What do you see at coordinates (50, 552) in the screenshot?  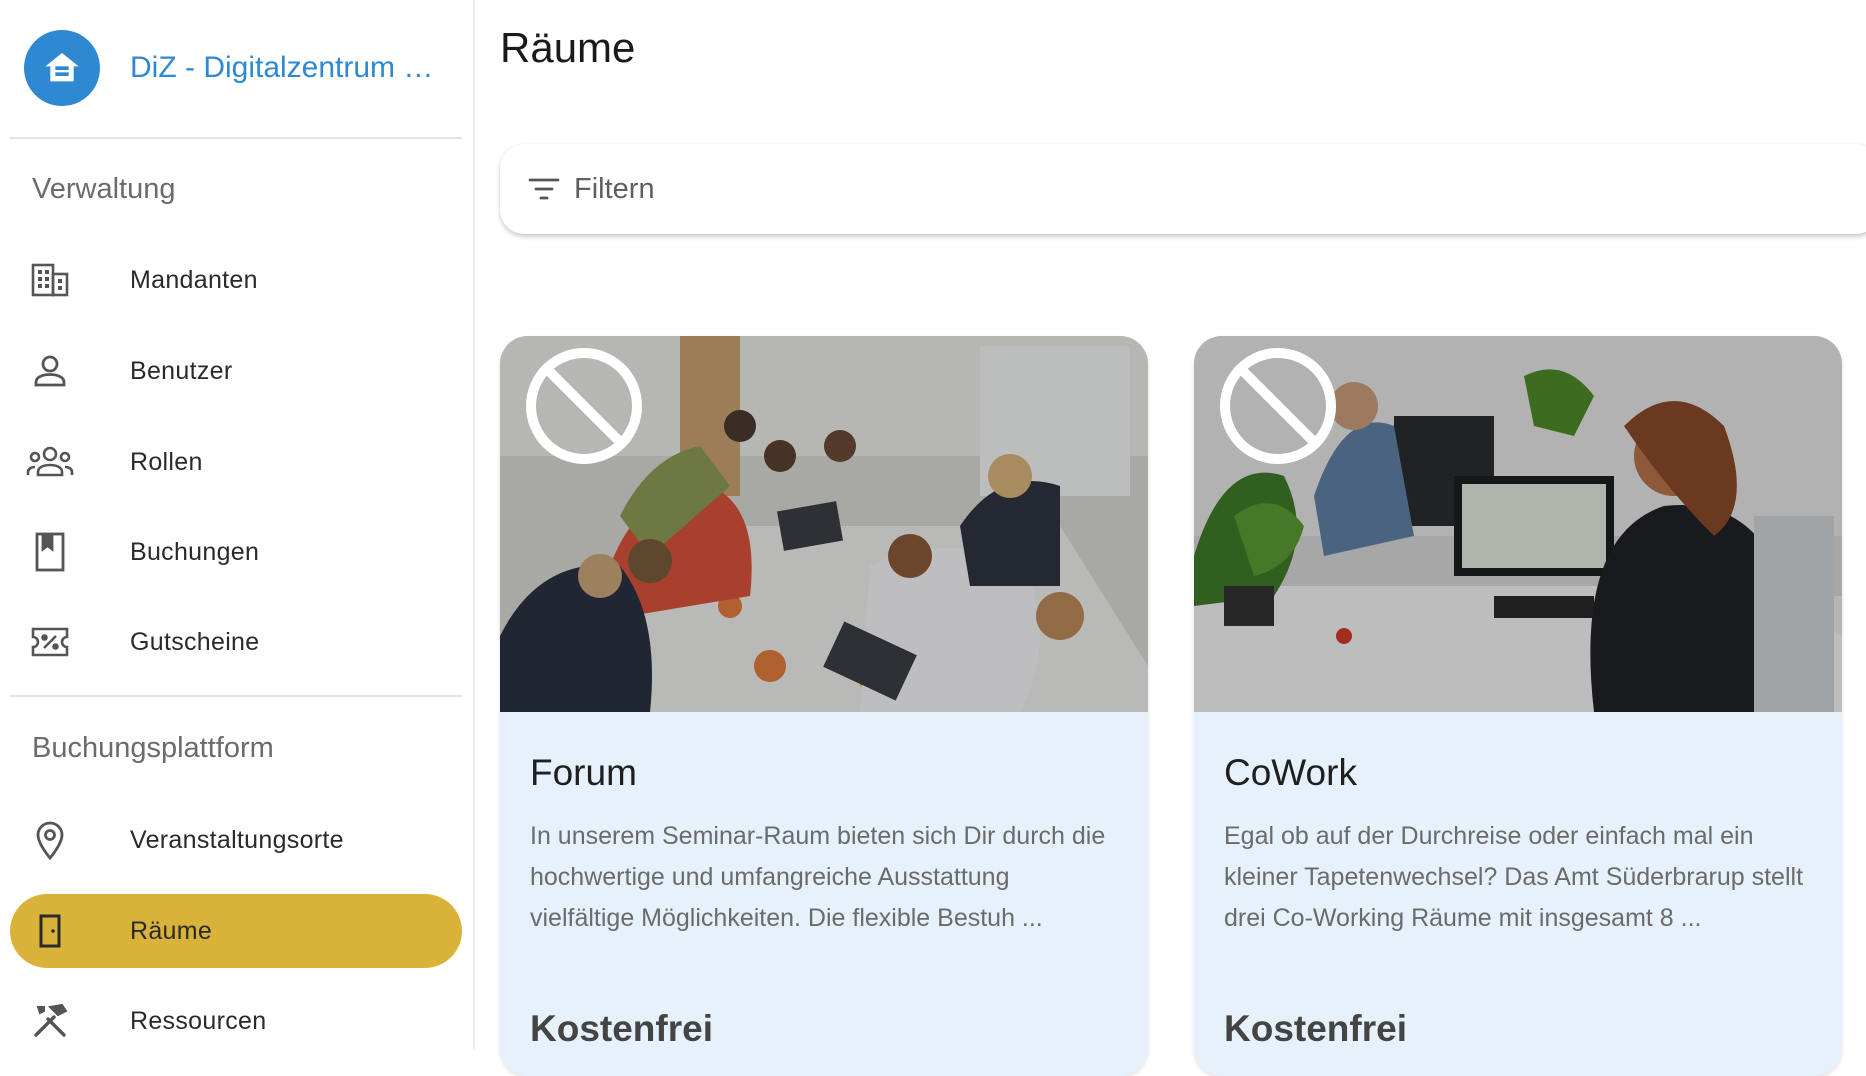 I see `bookmark-icon` at bounding box center [50, 552].